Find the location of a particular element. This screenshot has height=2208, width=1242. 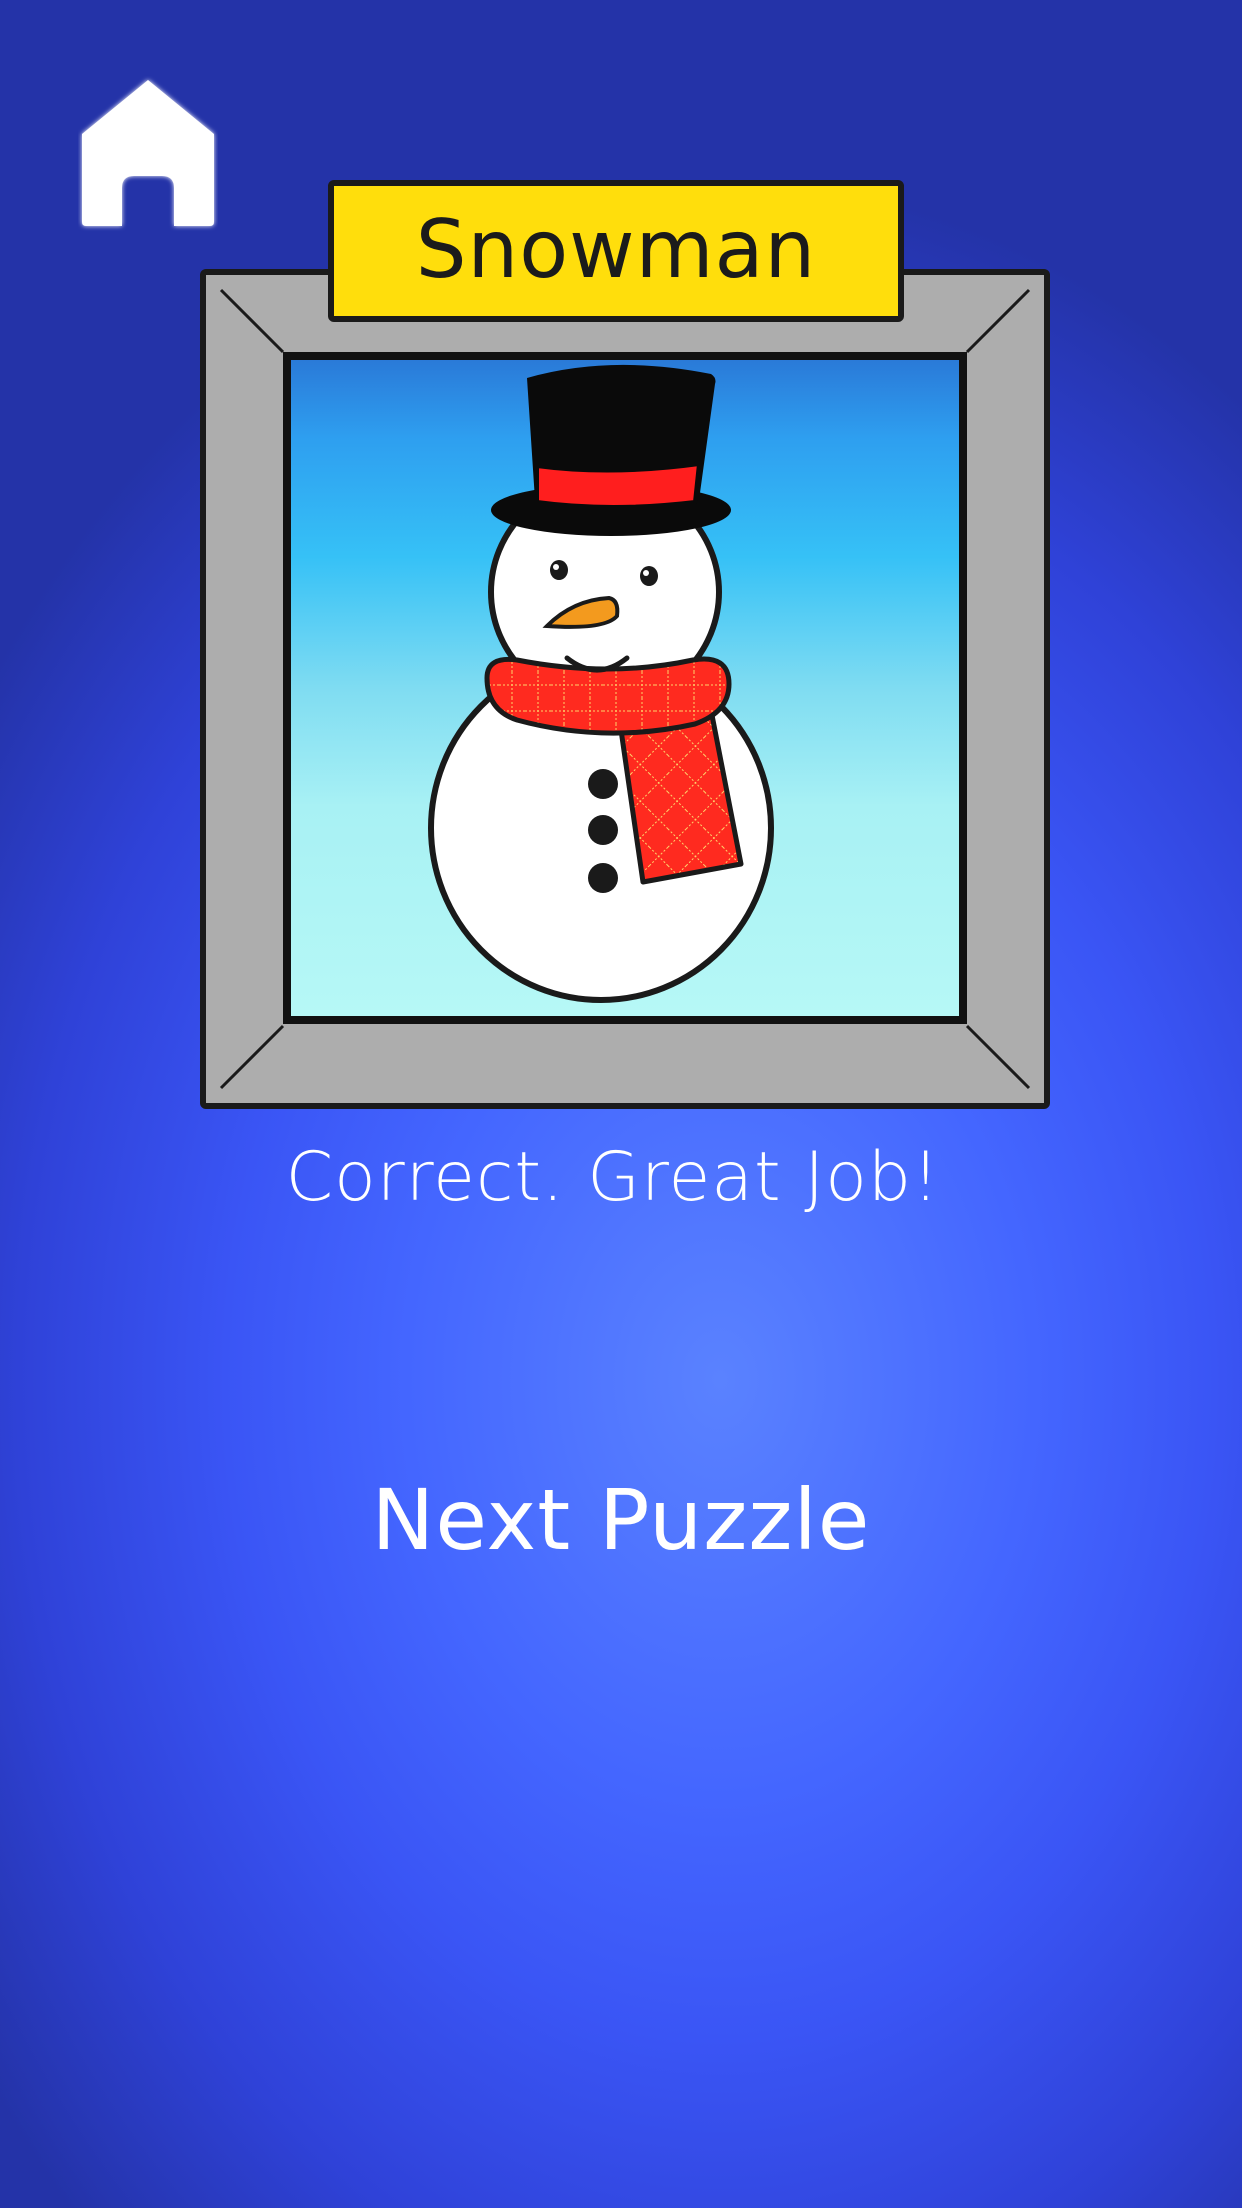

feedback-message: Correct. Great Job! is located at coordinates (613, 1177).